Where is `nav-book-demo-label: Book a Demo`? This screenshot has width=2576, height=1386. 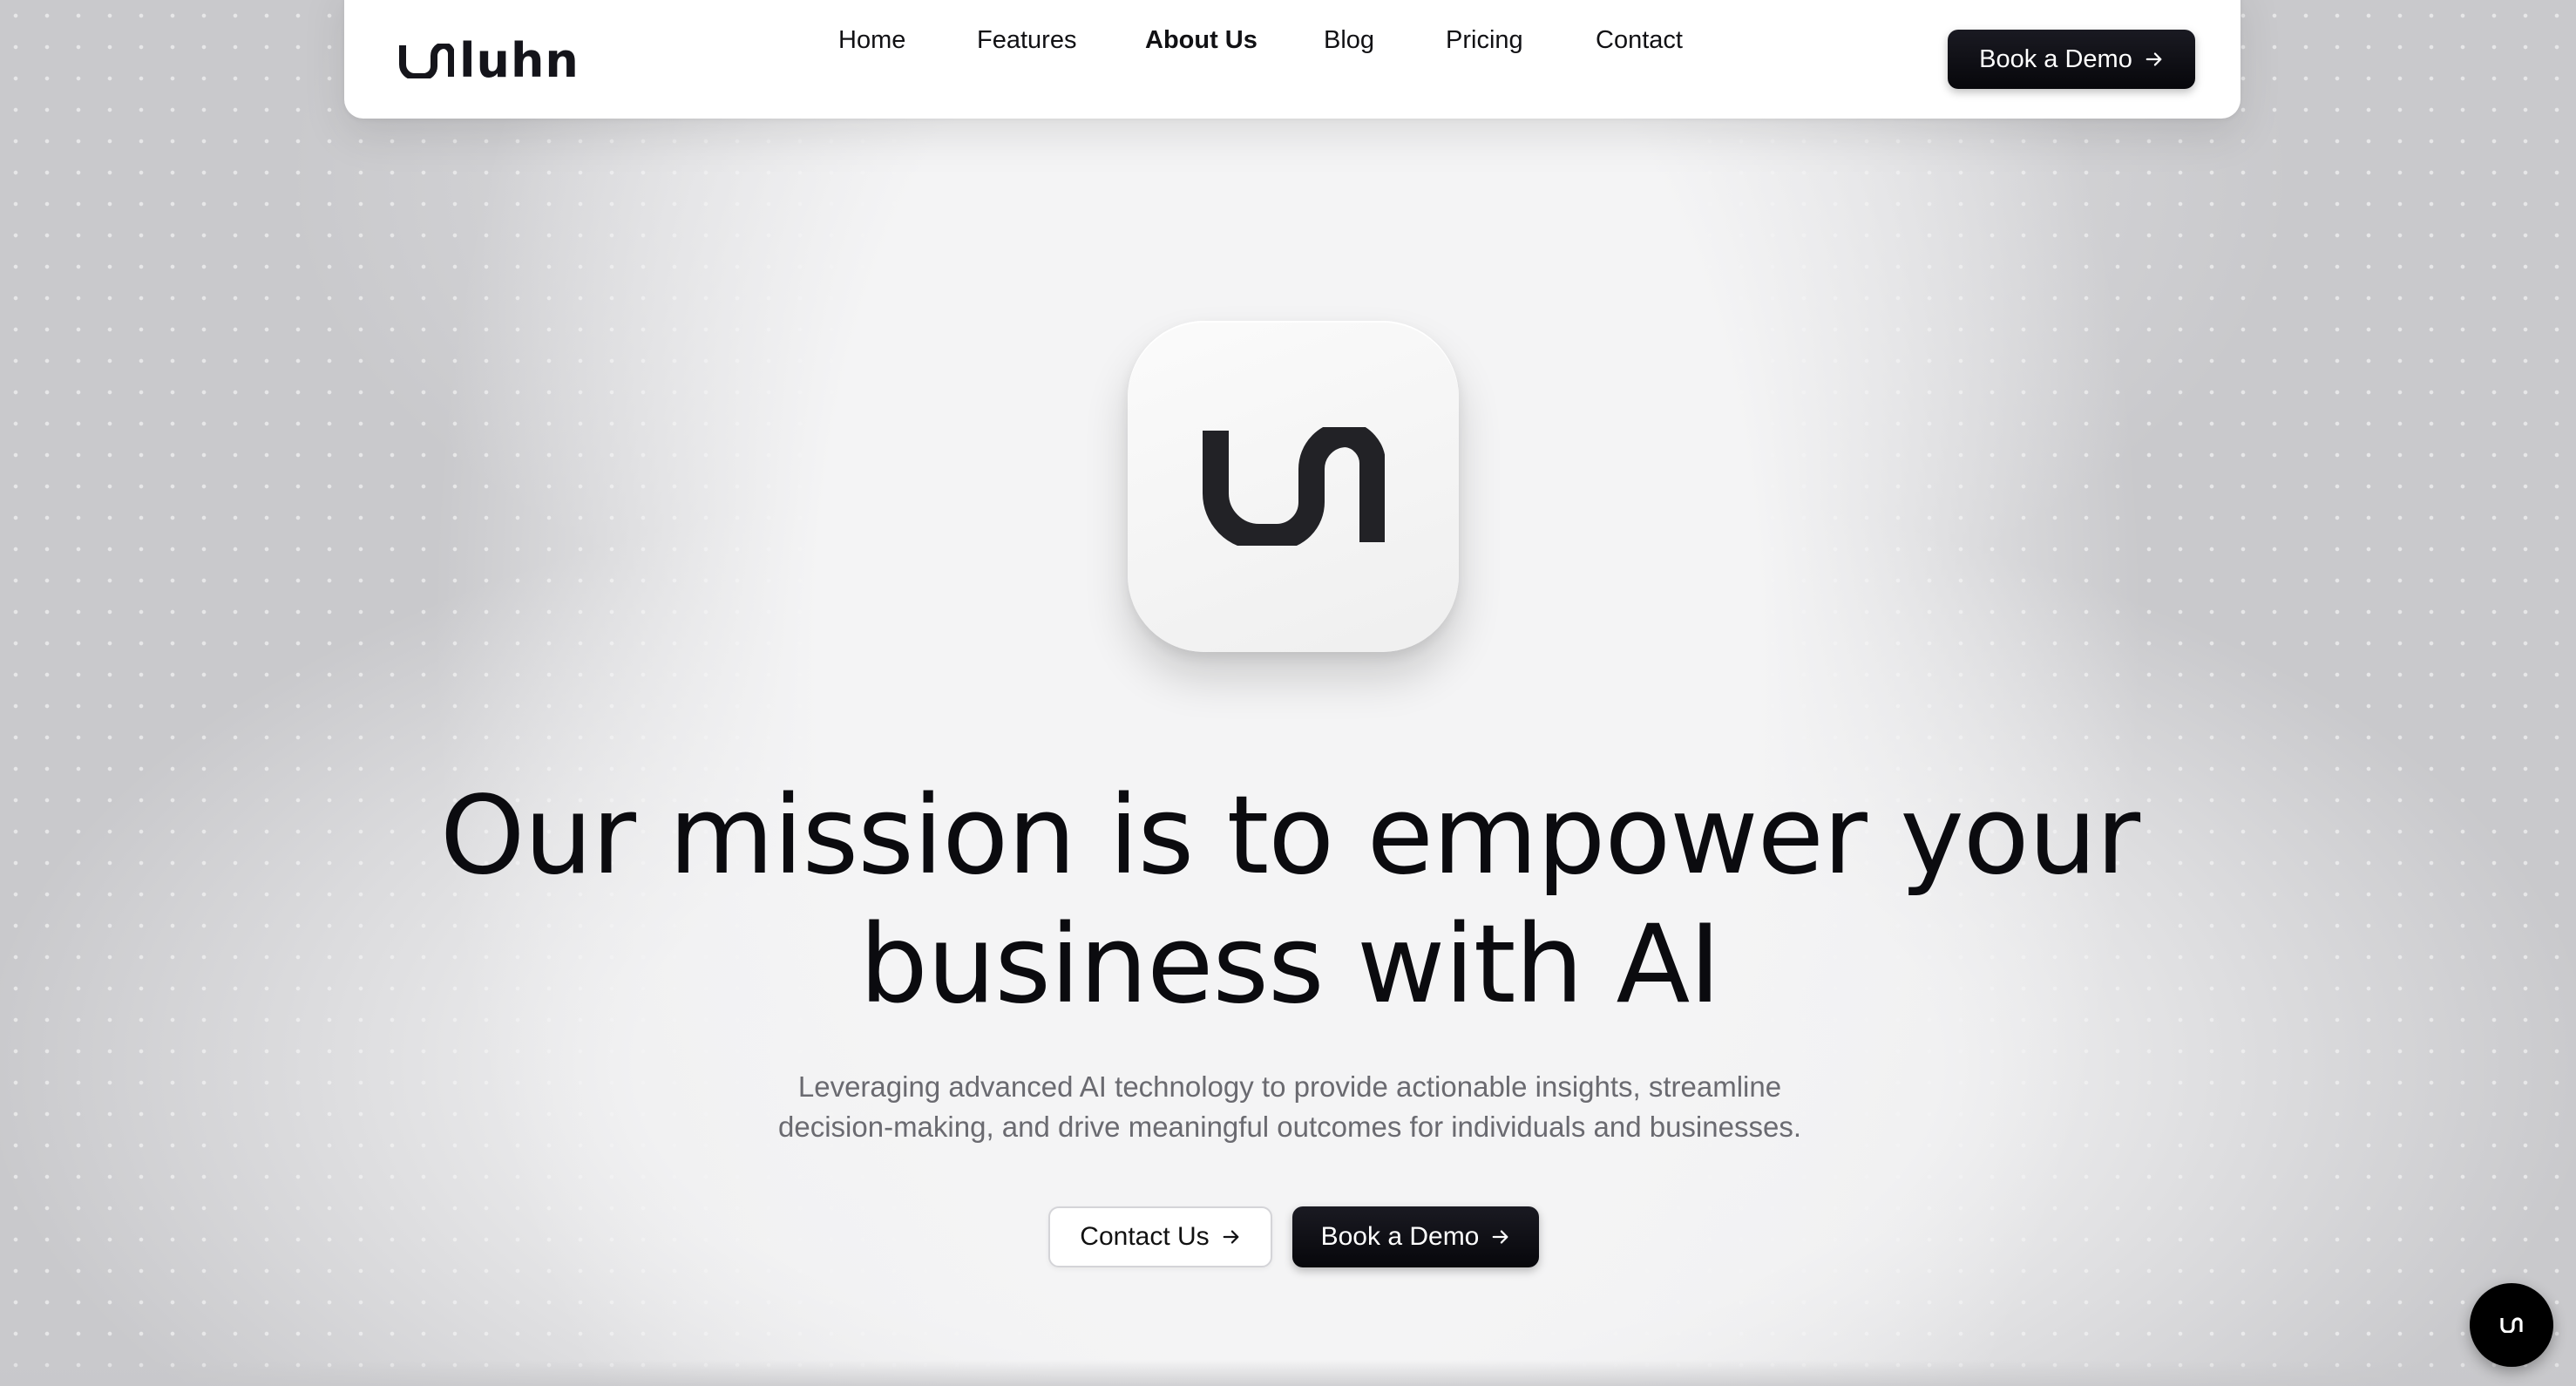 nav-book-demo-label: Book a Demo is located at coordinates (2055, 58).